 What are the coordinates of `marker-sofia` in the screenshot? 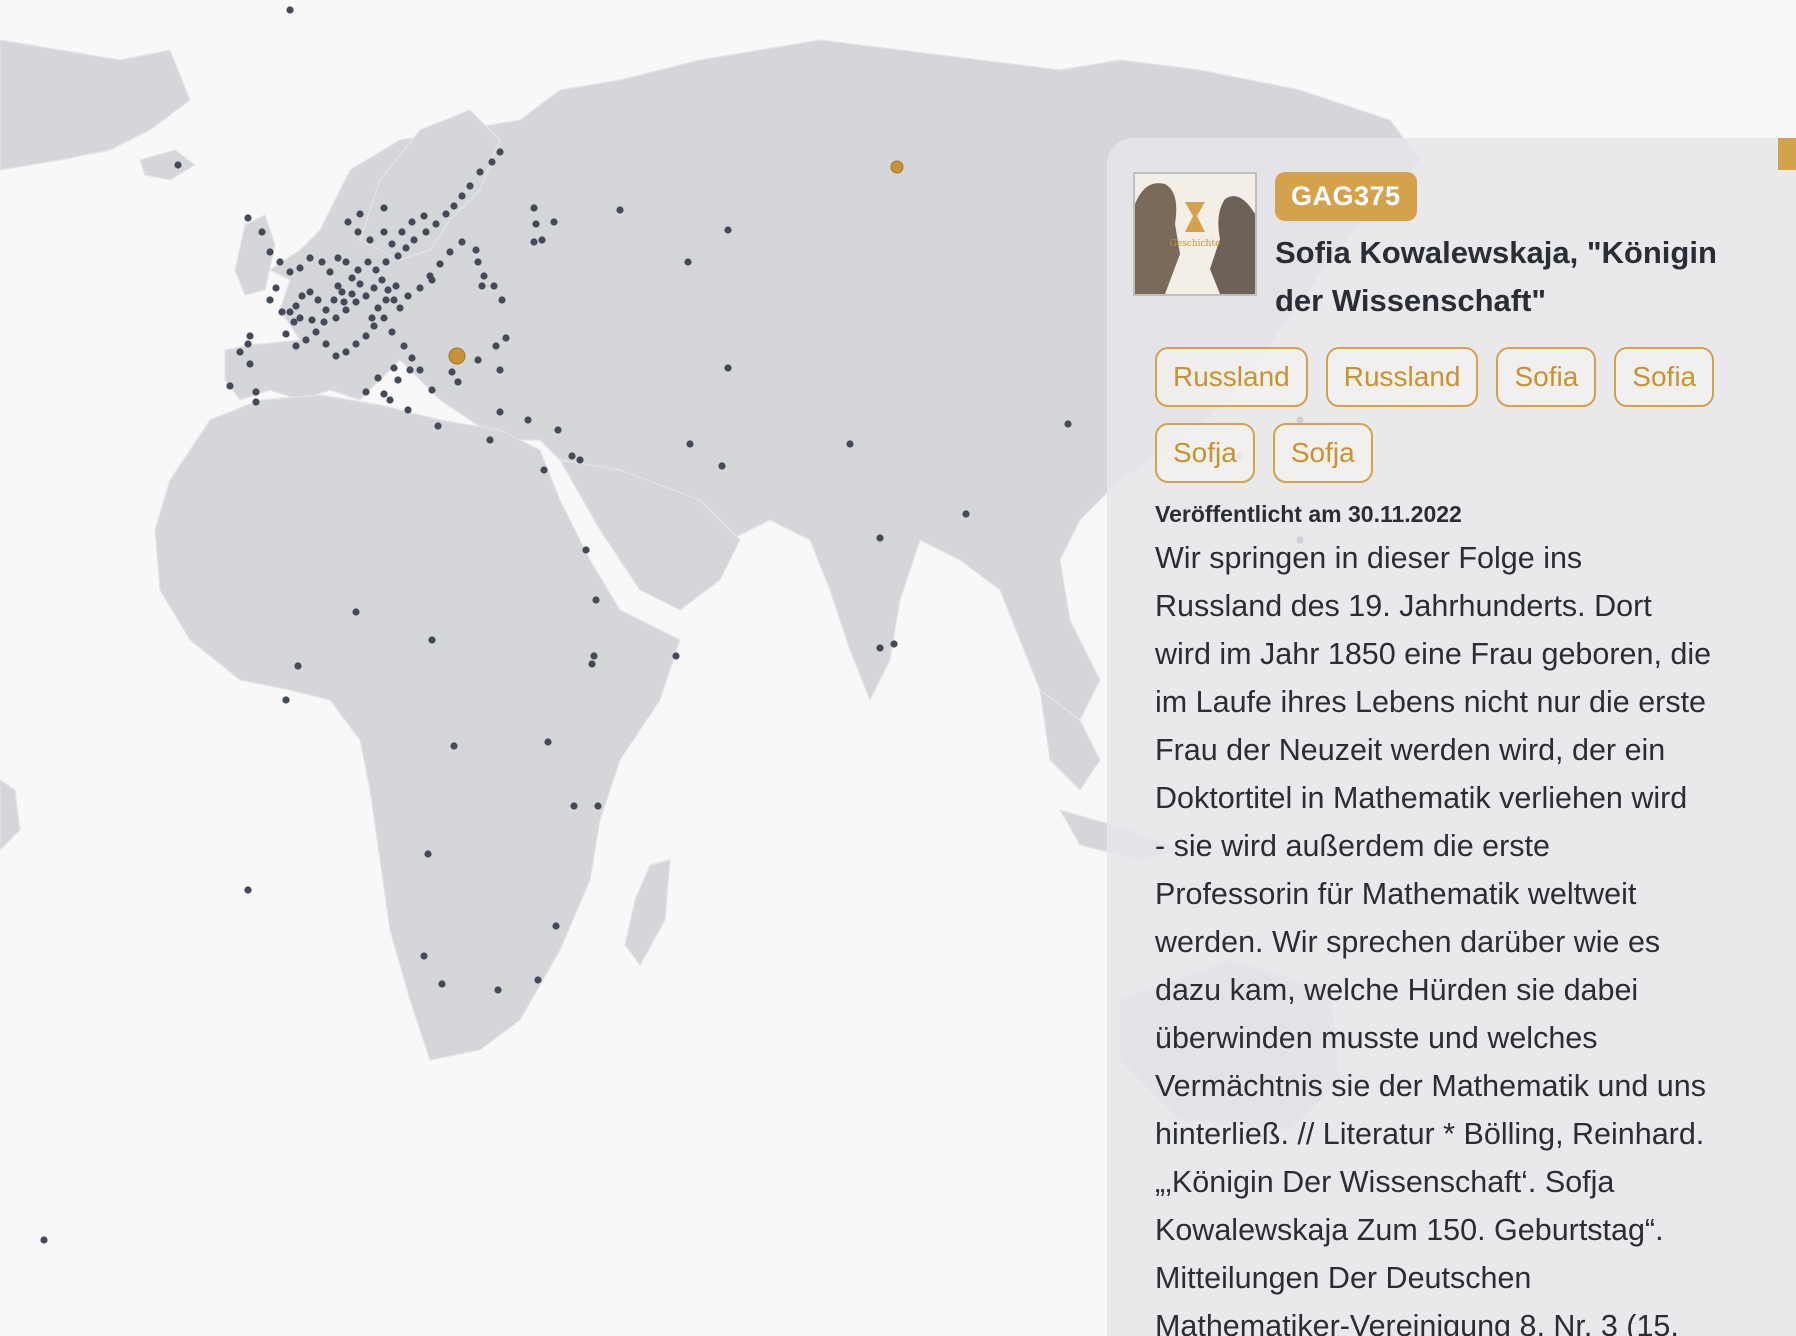 It's located at (457, 356).